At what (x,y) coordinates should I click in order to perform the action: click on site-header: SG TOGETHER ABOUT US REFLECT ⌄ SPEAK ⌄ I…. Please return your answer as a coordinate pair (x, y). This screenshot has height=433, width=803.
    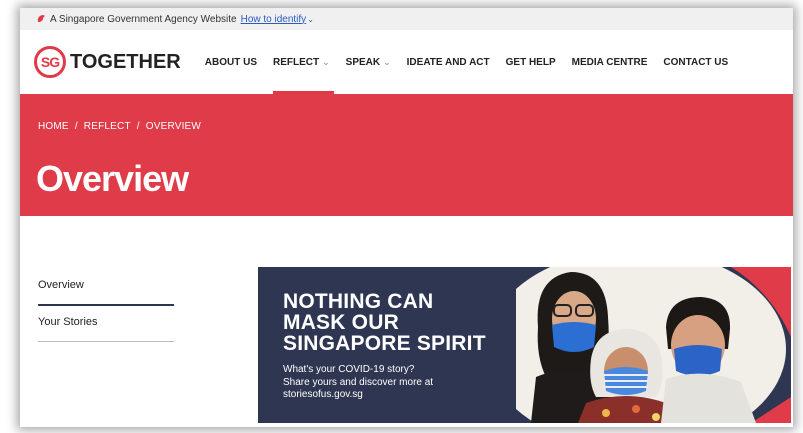
    Looking at the image, I should click on (406, 62).